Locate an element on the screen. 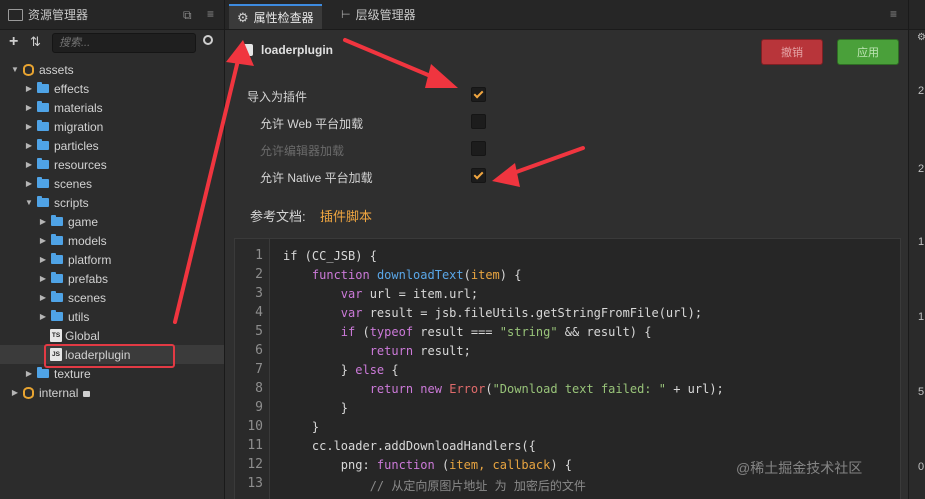 This screenshot has width=925, height=499. tree-item: ▼ assets is located at coordinates (112, 69).